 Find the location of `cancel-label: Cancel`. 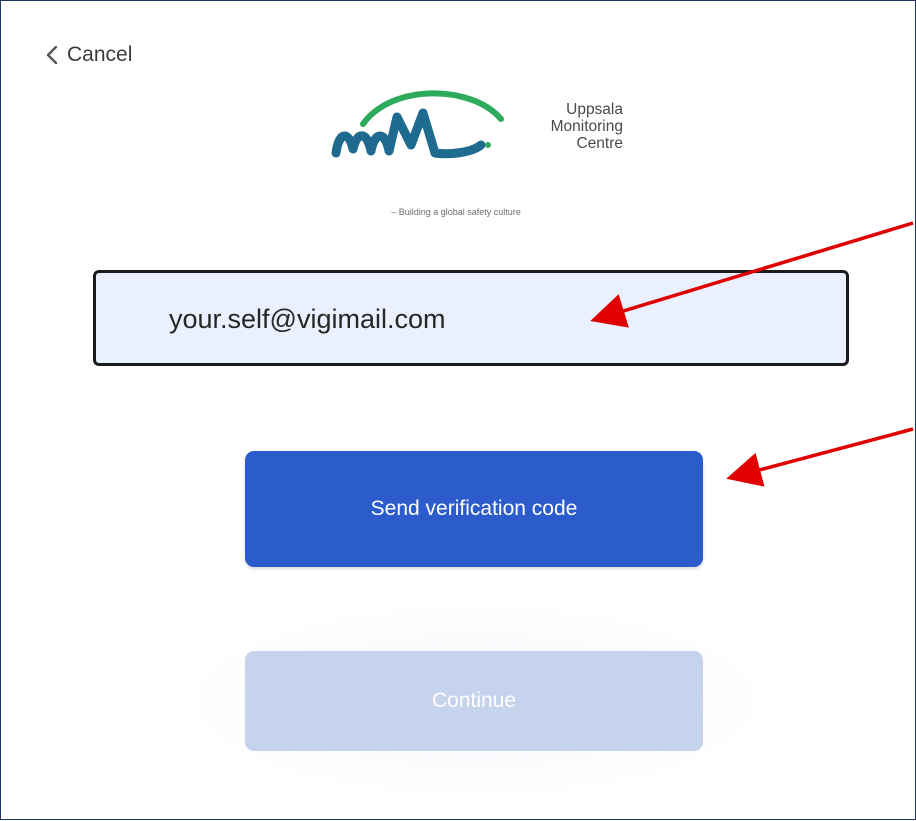

cancel-label: Cancel is located at coordinates (100, 54).